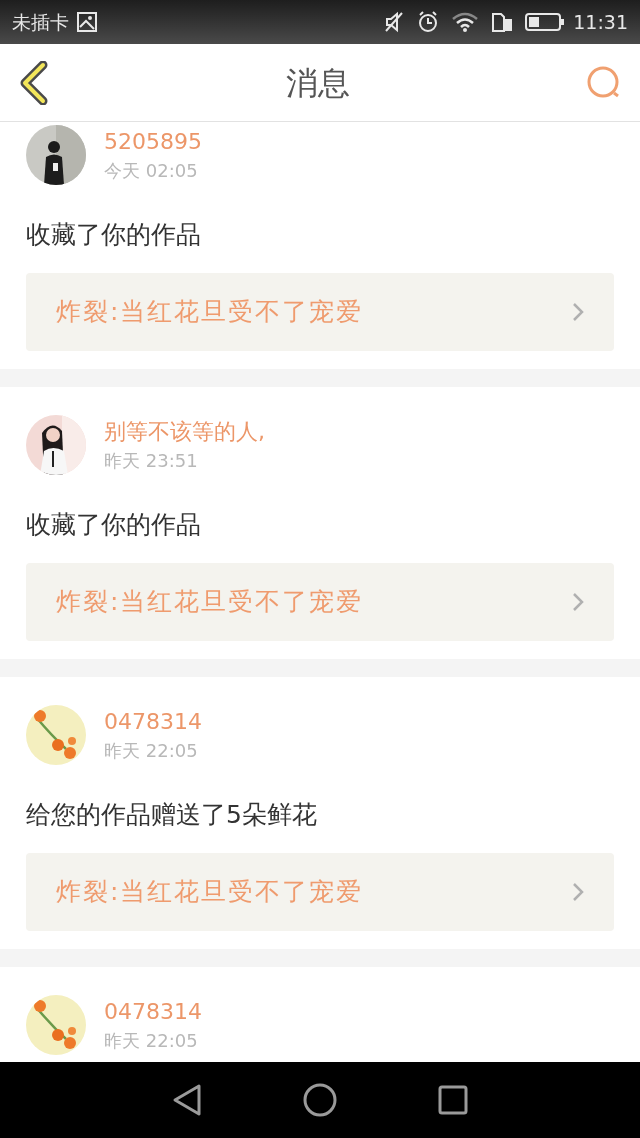 This screenshot has width=640, height=1138. Describe the element at coordinates (87, 22) in the screenshot. I see `image-icon` at that location.